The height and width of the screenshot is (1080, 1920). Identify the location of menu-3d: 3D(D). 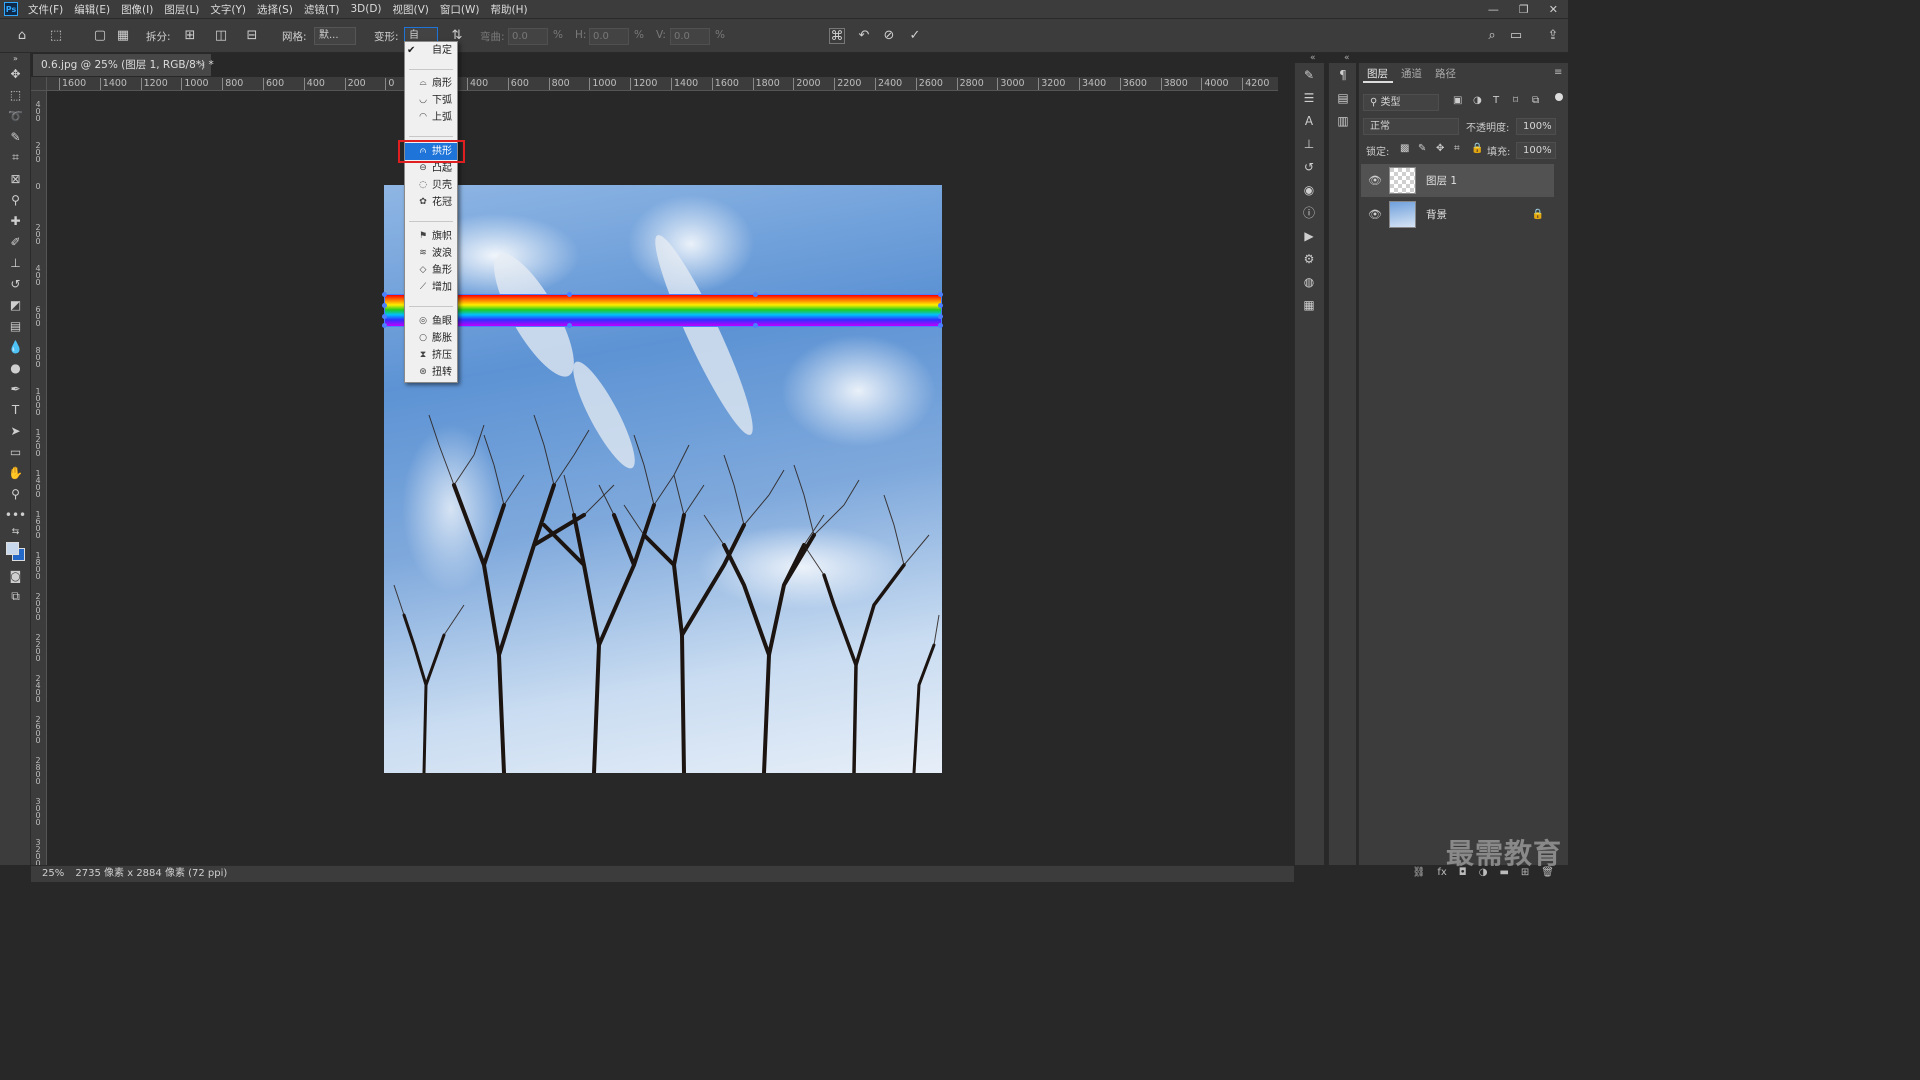
(365, 9).